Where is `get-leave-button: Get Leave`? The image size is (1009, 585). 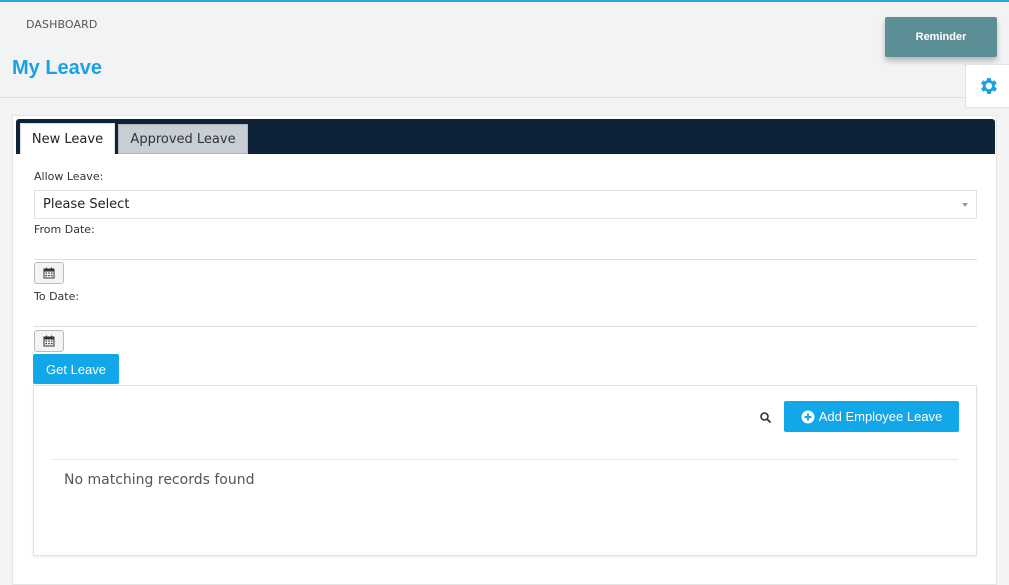
get-leave-button: Get Leave is located at coordinates (76, 369).